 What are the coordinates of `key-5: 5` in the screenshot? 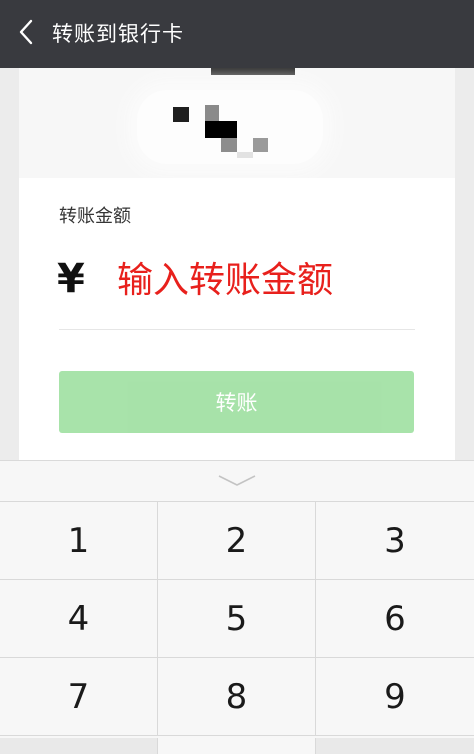 It's located at (237, 619).